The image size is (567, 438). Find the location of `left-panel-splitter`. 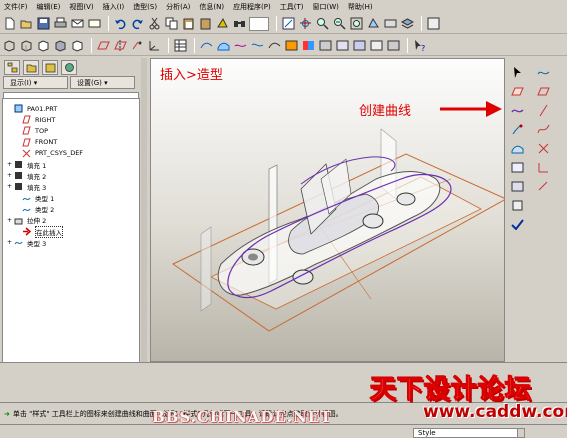

left-panel-splitter is located at coordinates (144, 218).